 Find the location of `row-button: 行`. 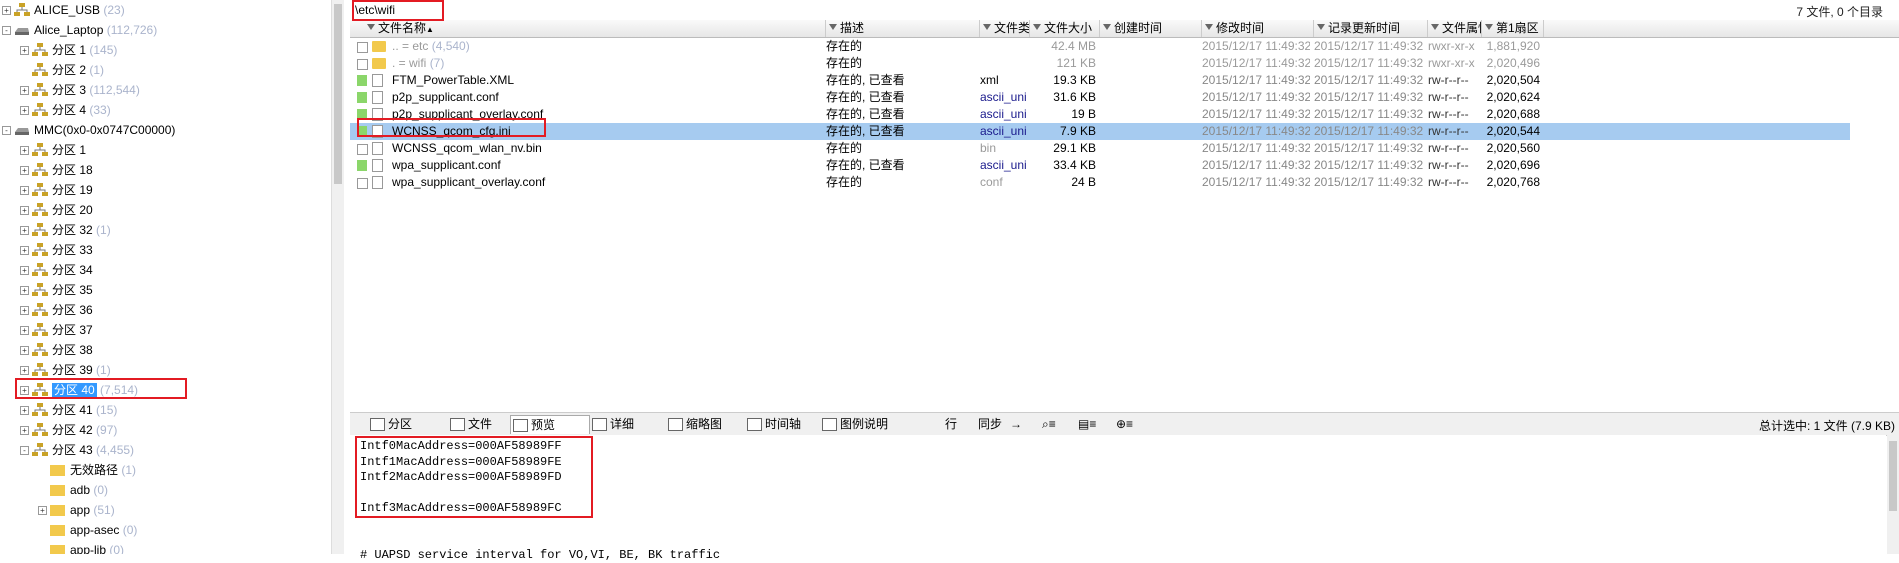

row-button: 行 is located at coordinates (941, 424).